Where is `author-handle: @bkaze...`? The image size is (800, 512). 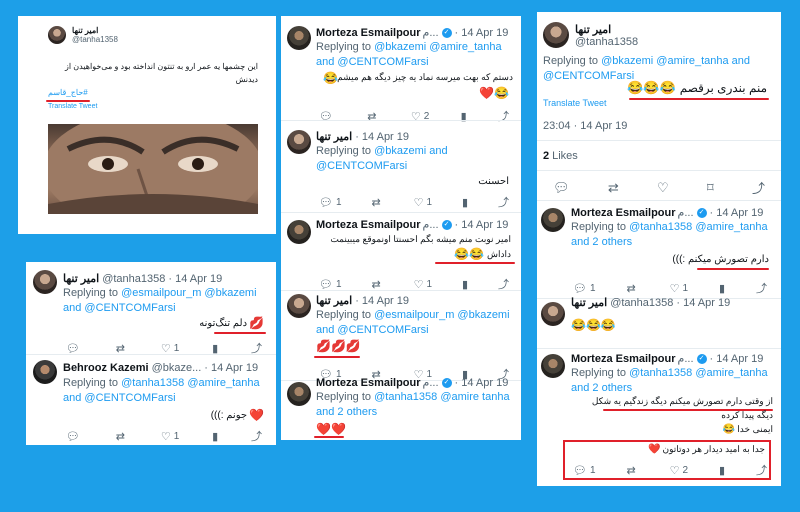
author-handle: @bkaze... is located at coordinates (177, 368).